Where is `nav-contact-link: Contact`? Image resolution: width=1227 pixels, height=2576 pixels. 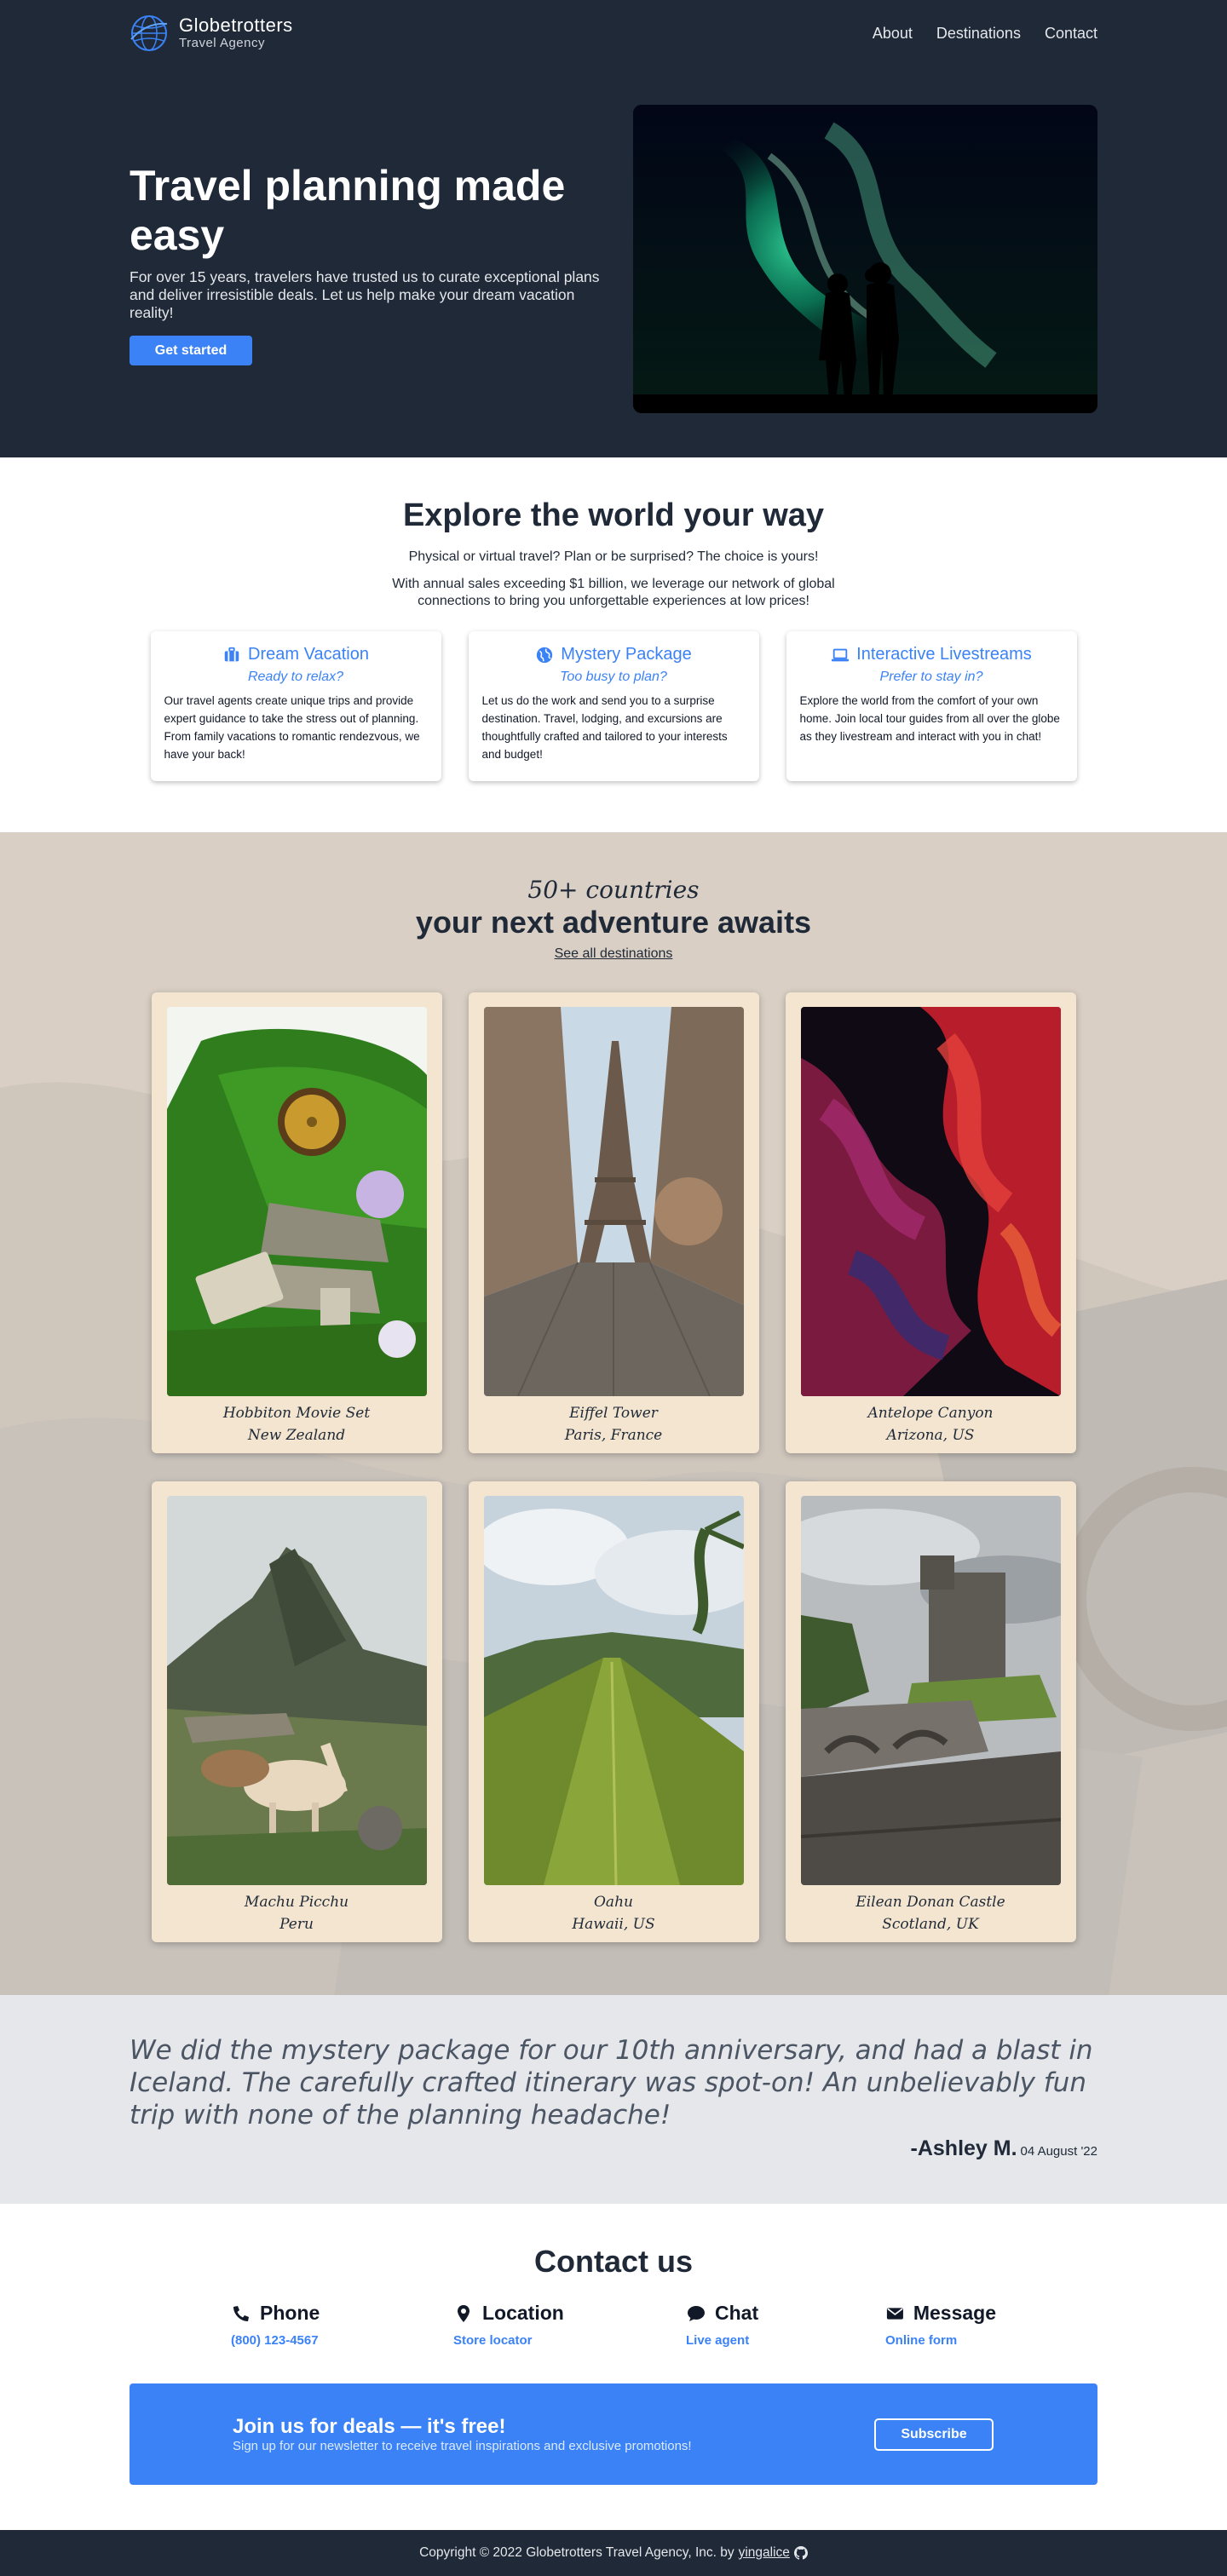
nav-contact-link: Contact is located at coordinates (1071, 34).